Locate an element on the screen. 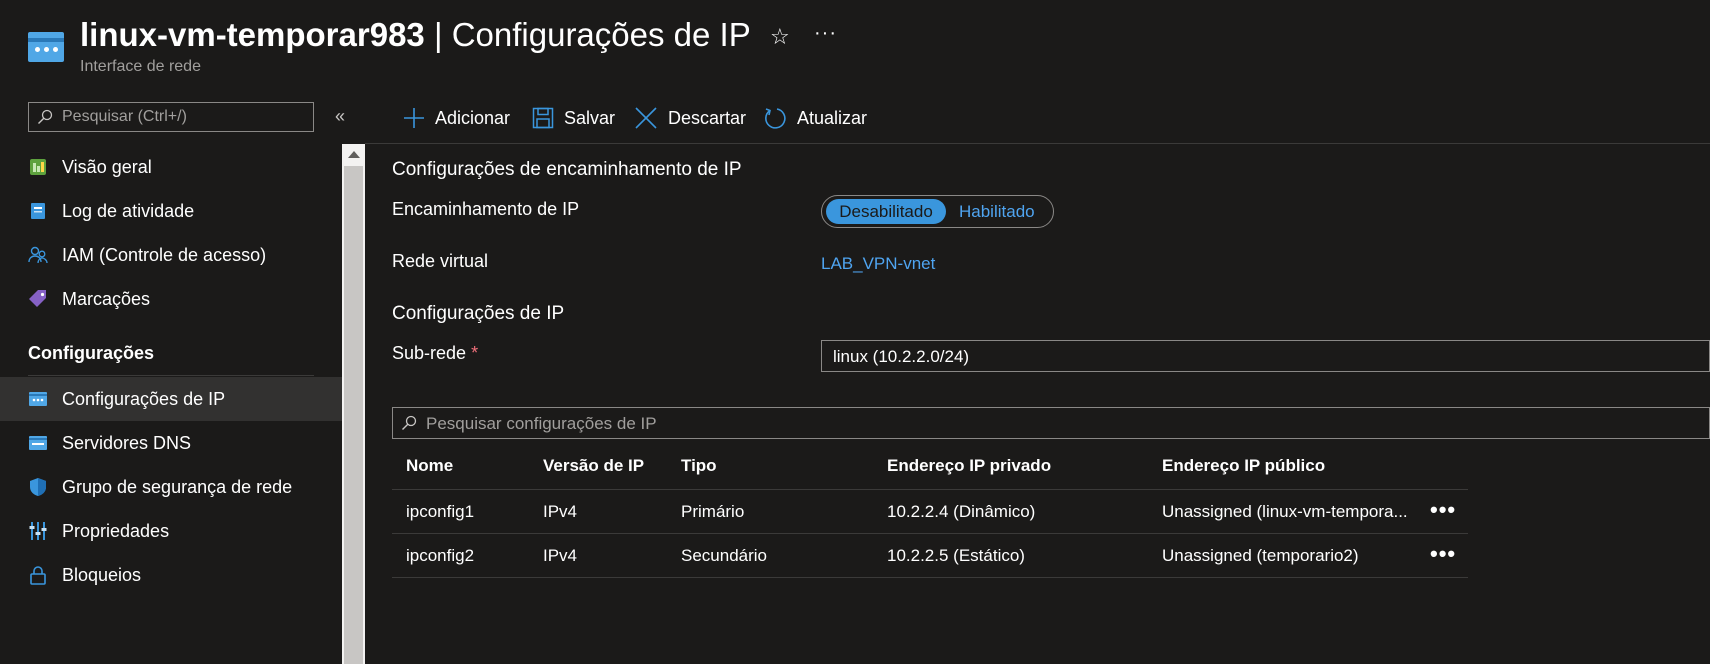 The width and height of the screenshot is (1710, 664). save-icon is located at coordinates (543, 118).